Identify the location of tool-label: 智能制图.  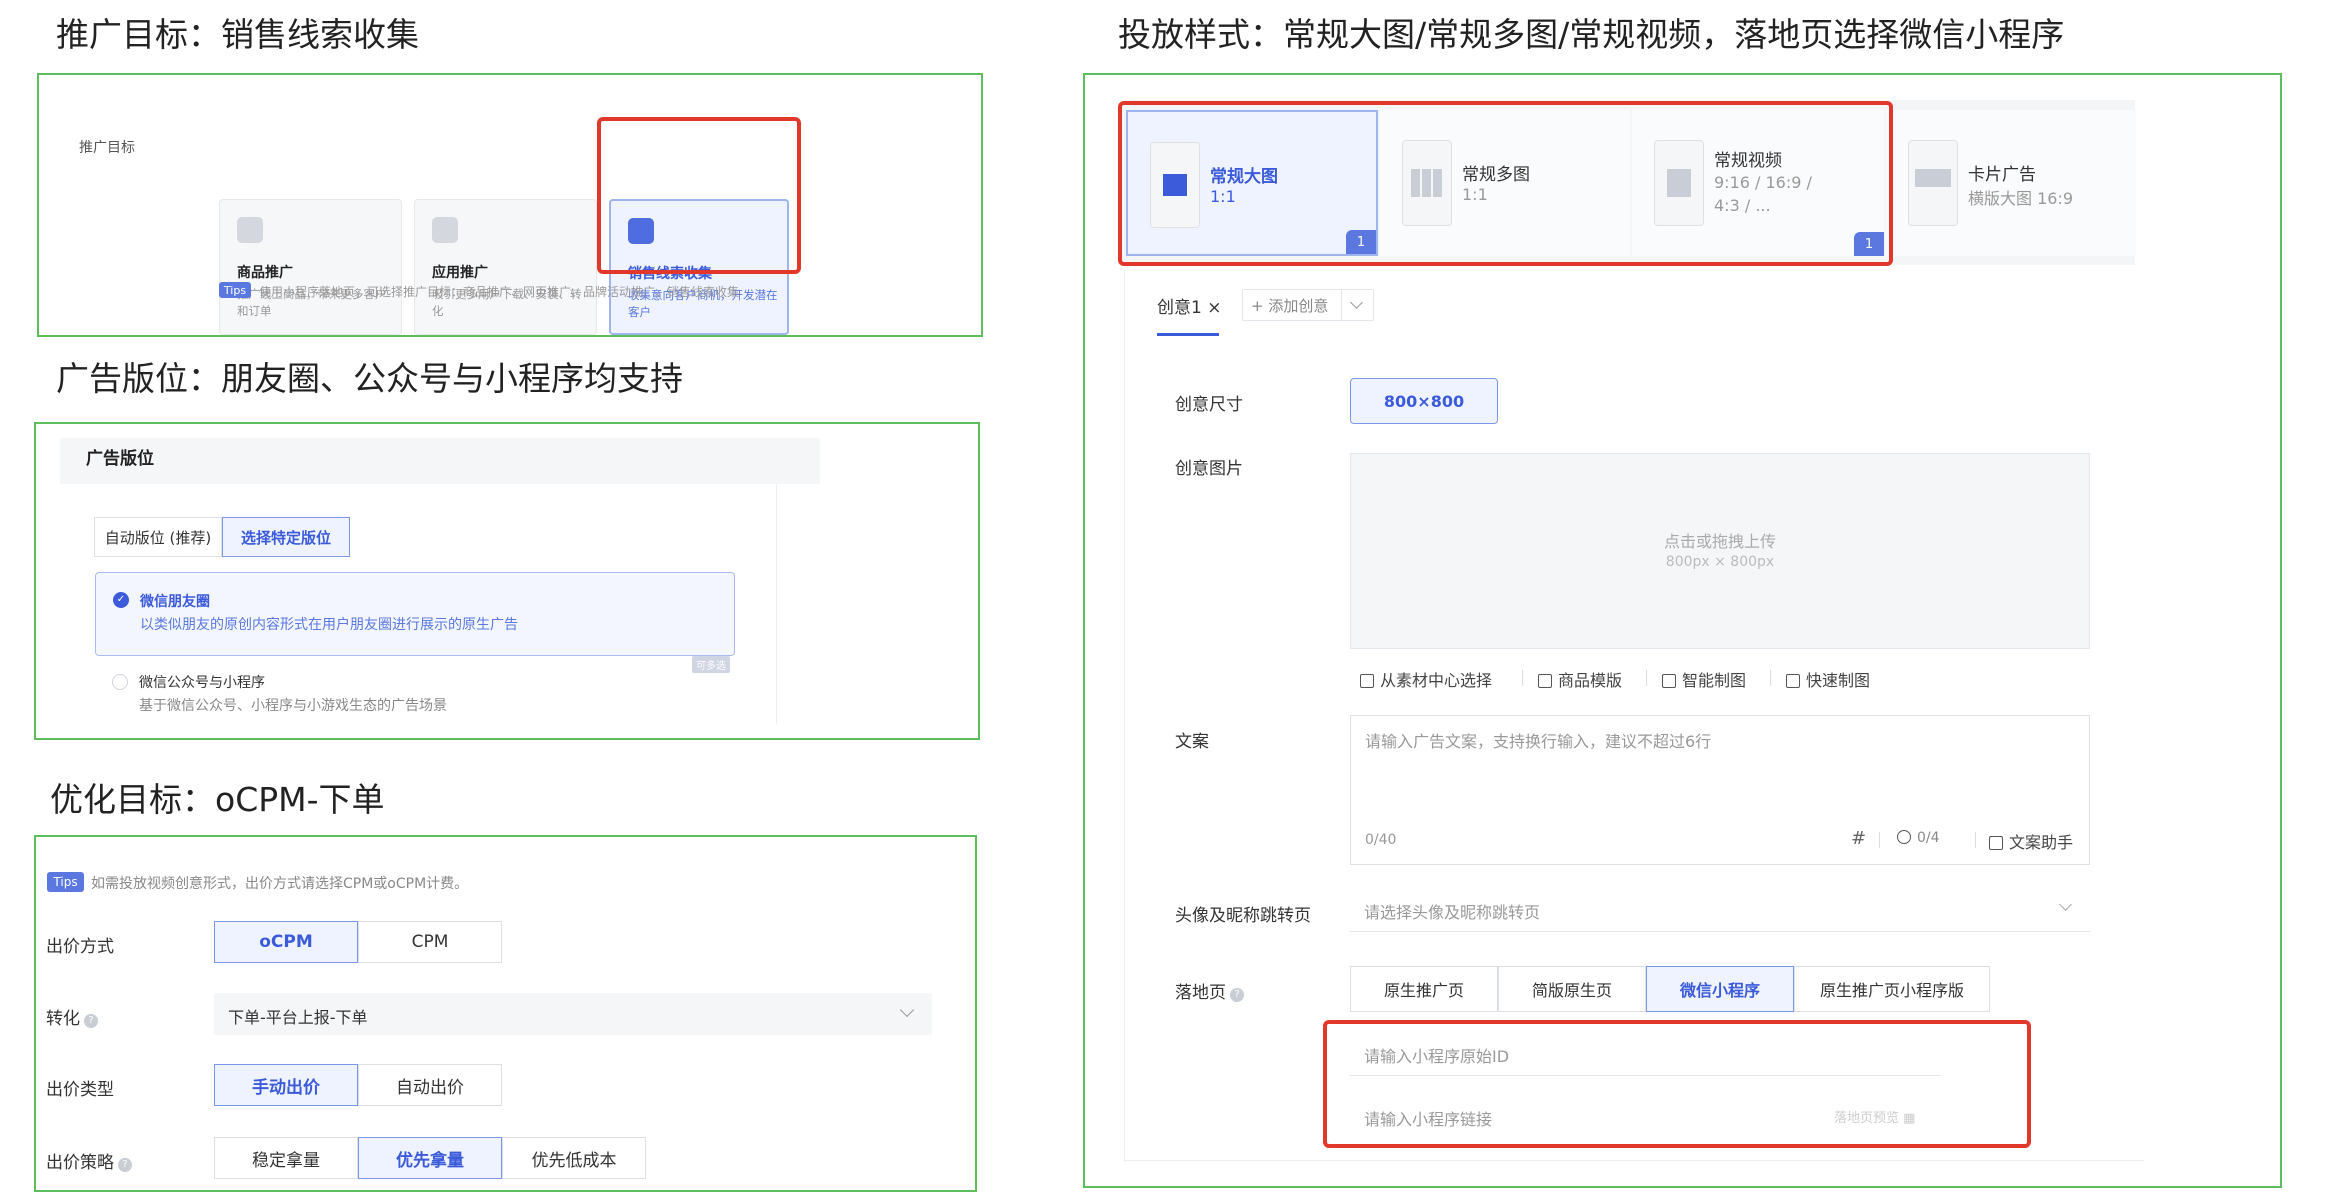
(1714, 680).